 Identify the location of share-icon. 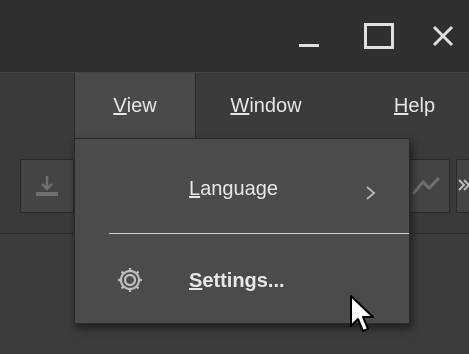
(426, 185).